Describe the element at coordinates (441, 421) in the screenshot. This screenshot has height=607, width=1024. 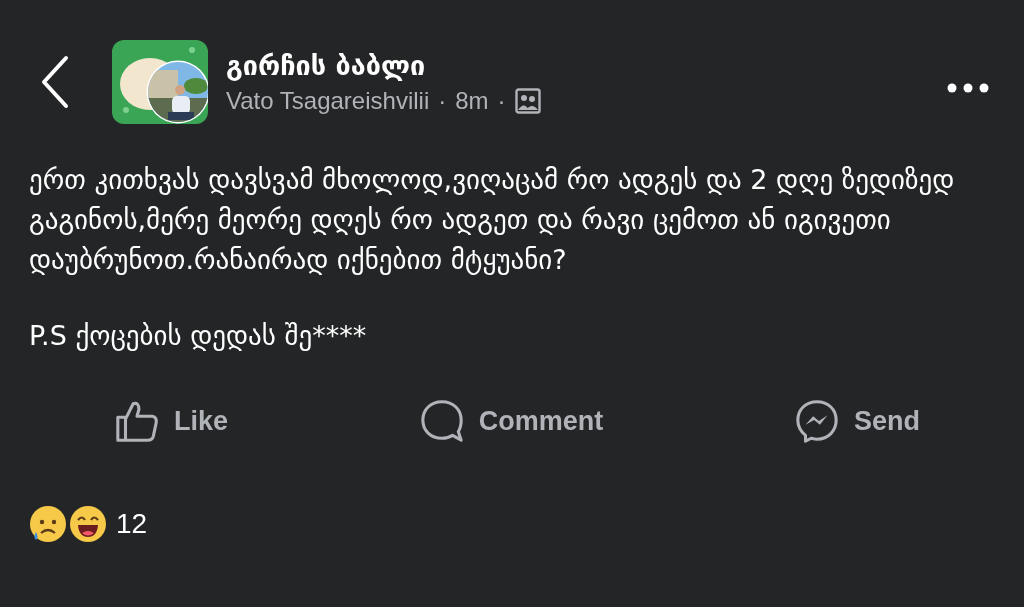
I see `comment-icon` at that location.